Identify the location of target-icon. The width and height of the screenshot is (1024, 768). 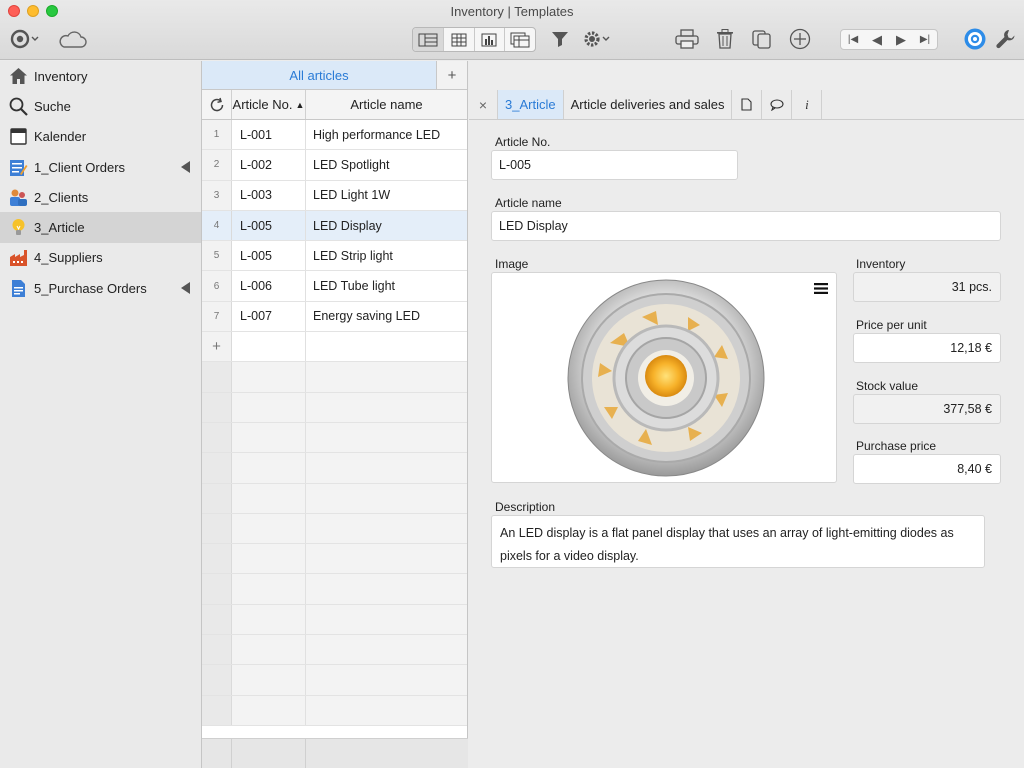
(24, 39).